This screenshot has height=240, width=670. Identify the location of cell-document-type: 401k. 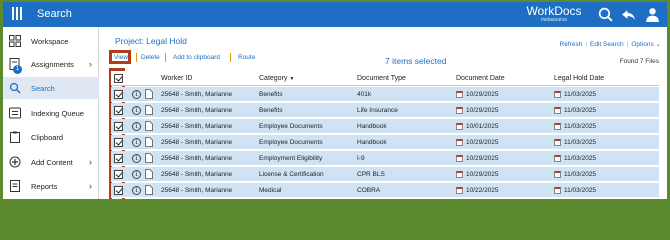
(364, 94).